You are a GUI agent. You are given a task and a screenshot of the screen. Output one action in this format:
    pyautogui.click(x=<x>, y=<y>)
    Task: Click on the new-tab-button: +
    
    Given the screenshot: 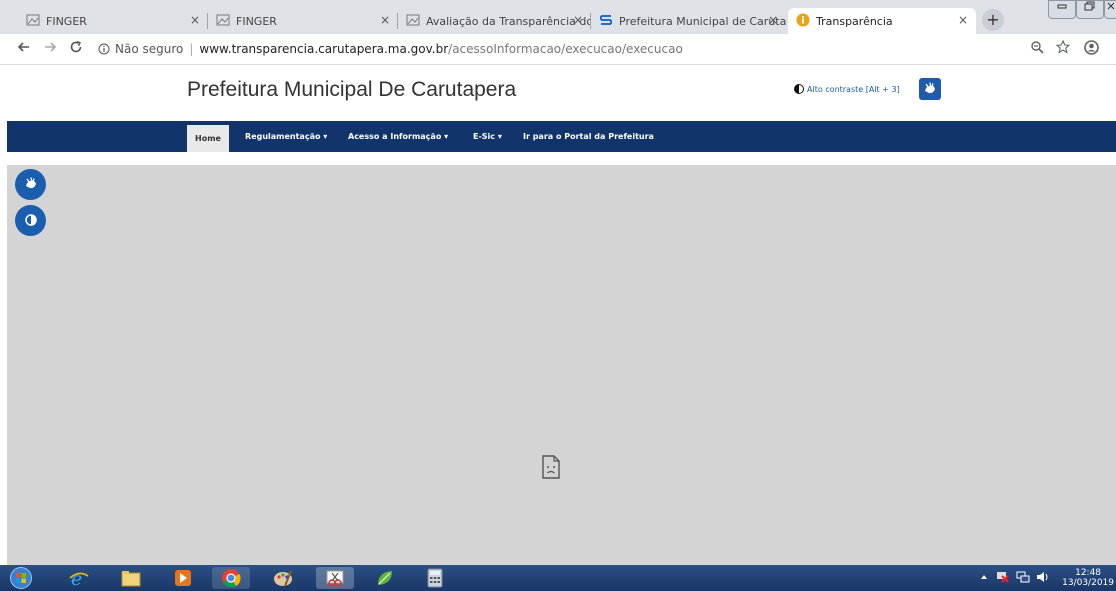 What is the action you would take?
    pyautogui.click(x=993, y=20)
    